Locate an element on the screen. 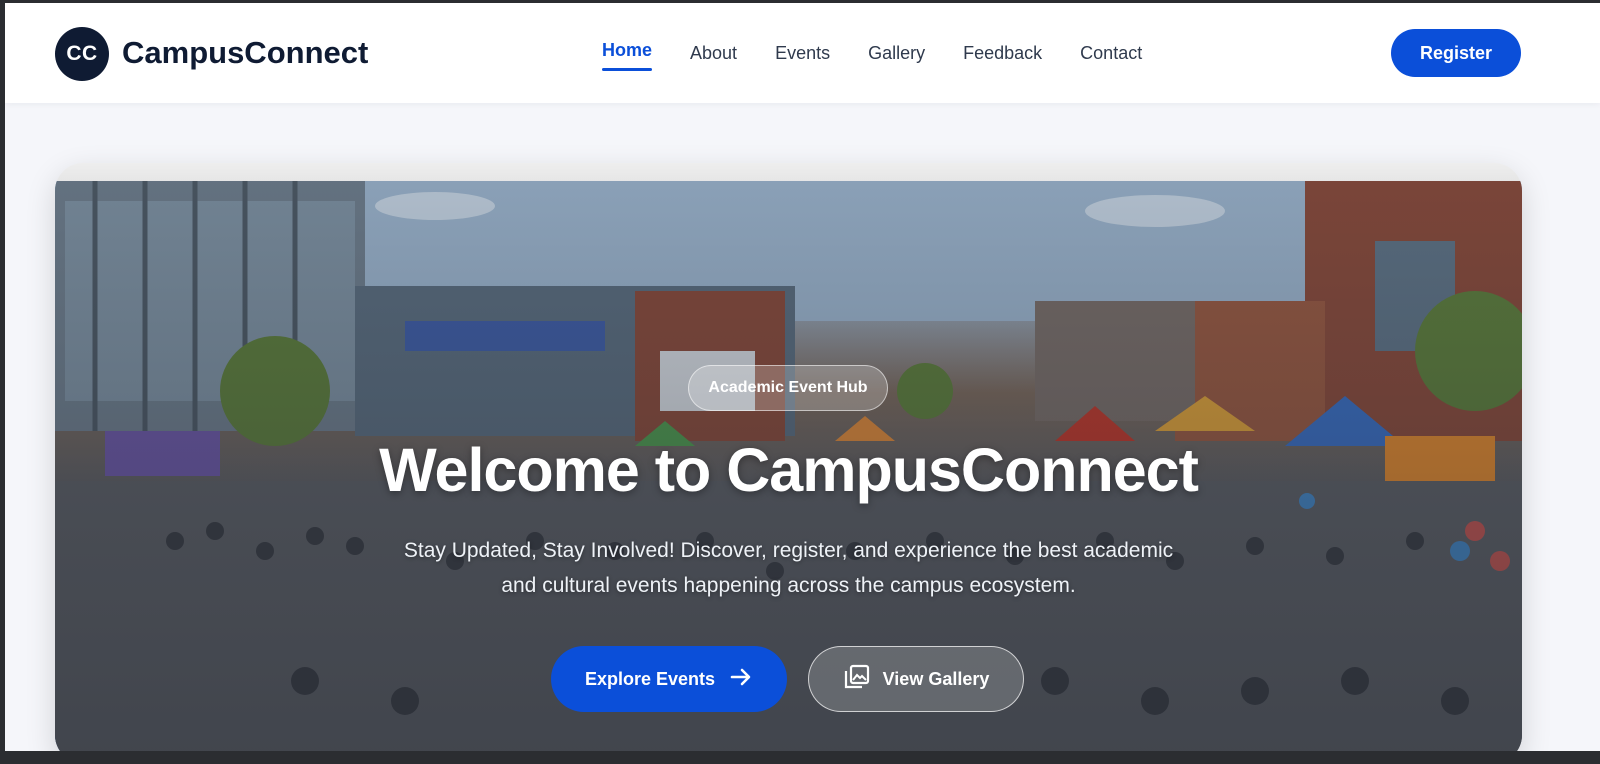 This screenshot has width=1600, height=764. register-button: Register is located at coordinates (1456, 53).